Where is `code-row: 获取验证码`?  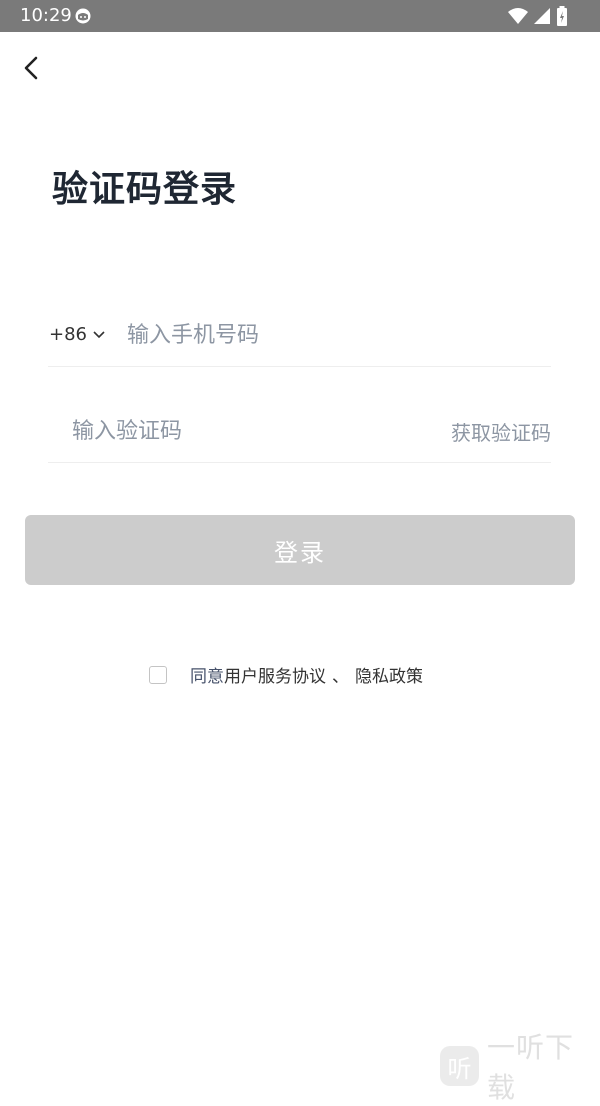 code-row: 获取验证码 is located at coordinates (299, 432).